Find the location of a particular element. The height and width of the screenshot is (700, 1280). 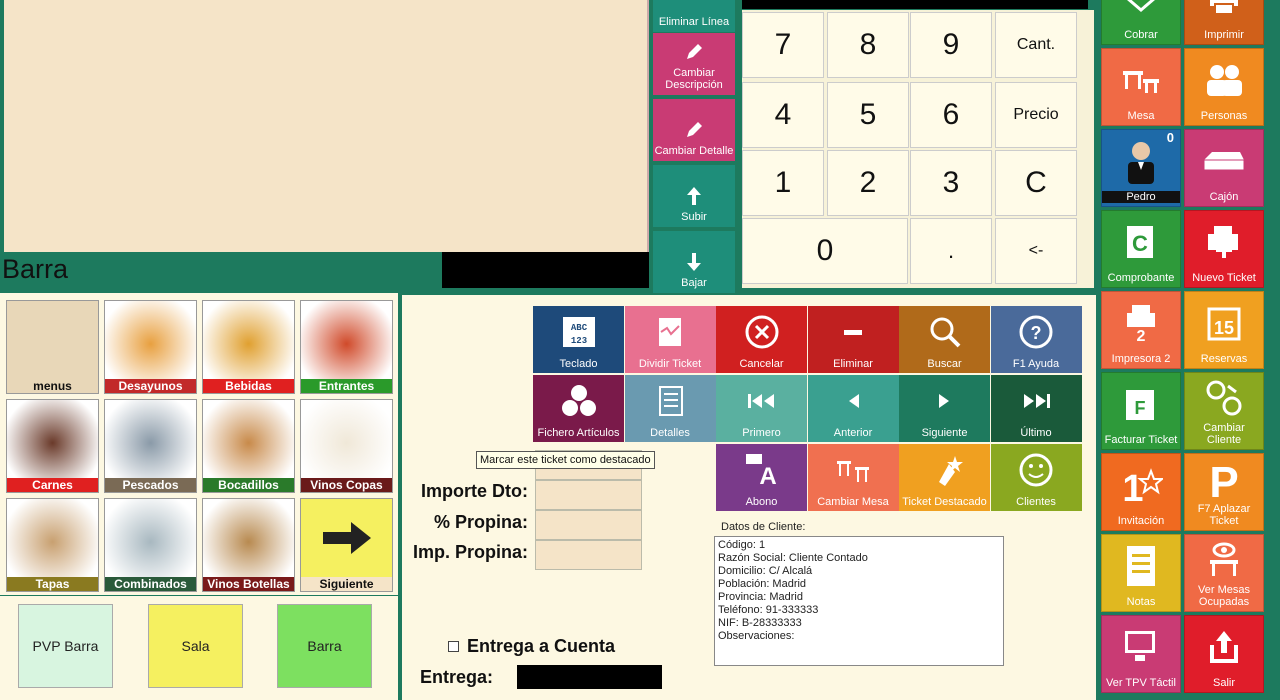

key-13: . is located at coordinates (951, 251).